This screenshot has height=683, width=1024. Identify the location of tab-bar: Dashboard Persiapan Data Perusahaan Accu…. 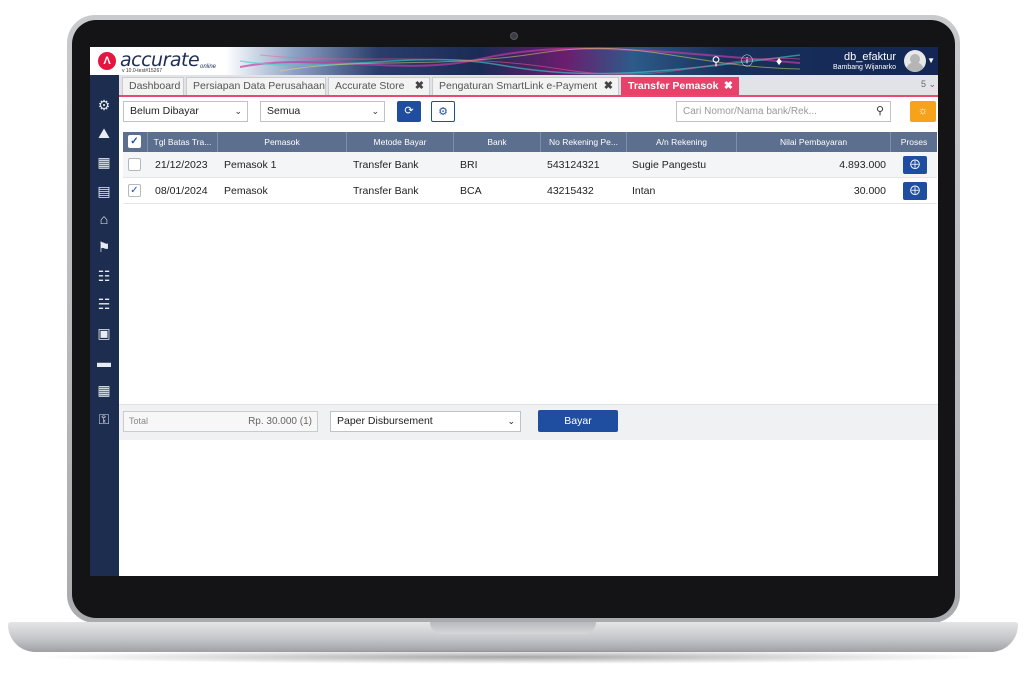
(528, 86).